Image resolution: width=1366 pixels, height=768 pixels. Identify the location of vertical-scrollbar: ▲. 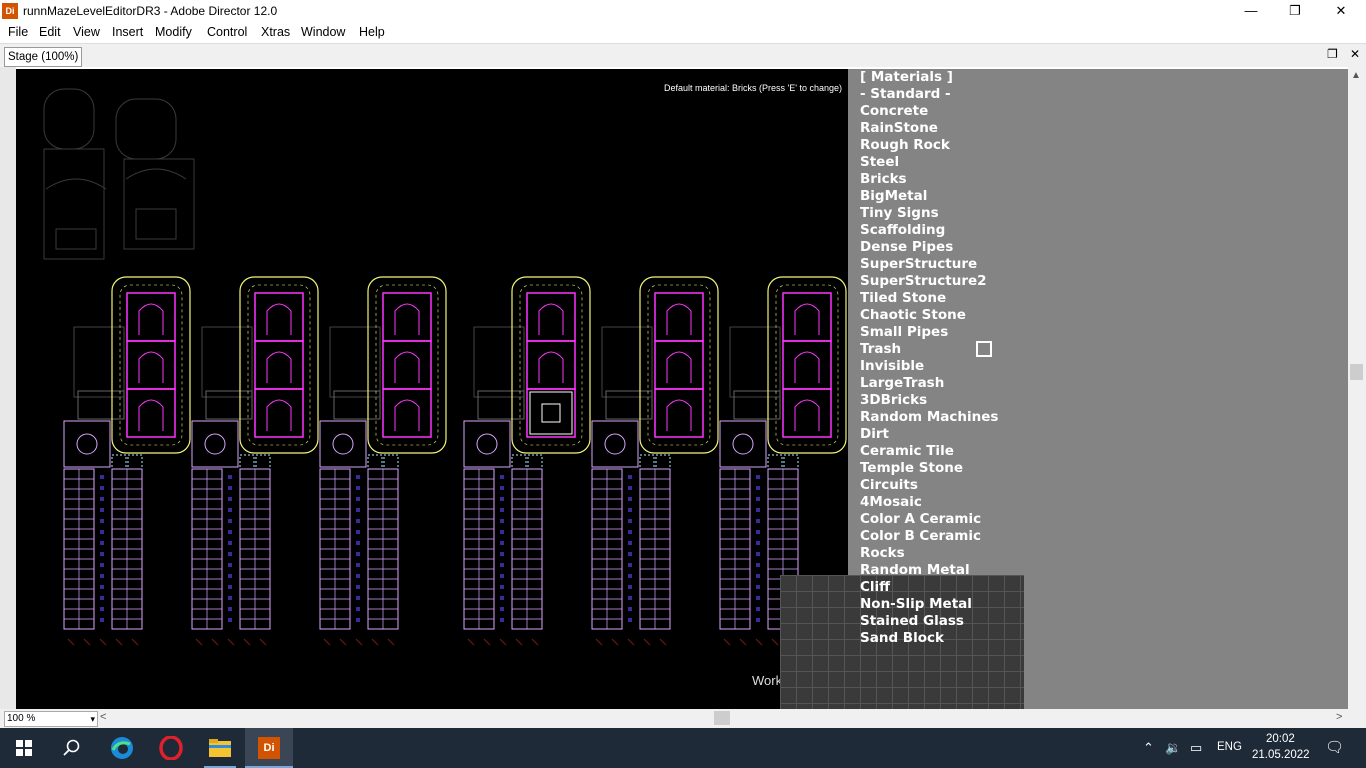
(1357, 388).